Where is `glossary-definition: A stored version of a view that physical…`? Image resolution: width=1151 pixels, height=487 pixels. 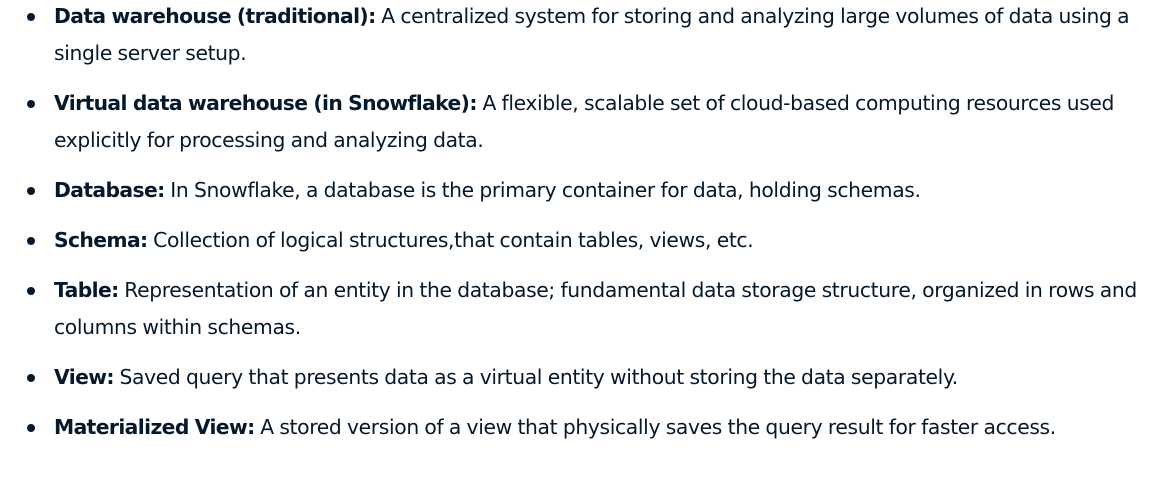 glossary-definition: A stored version of a view that physical… is located at coordinates (658, 427).